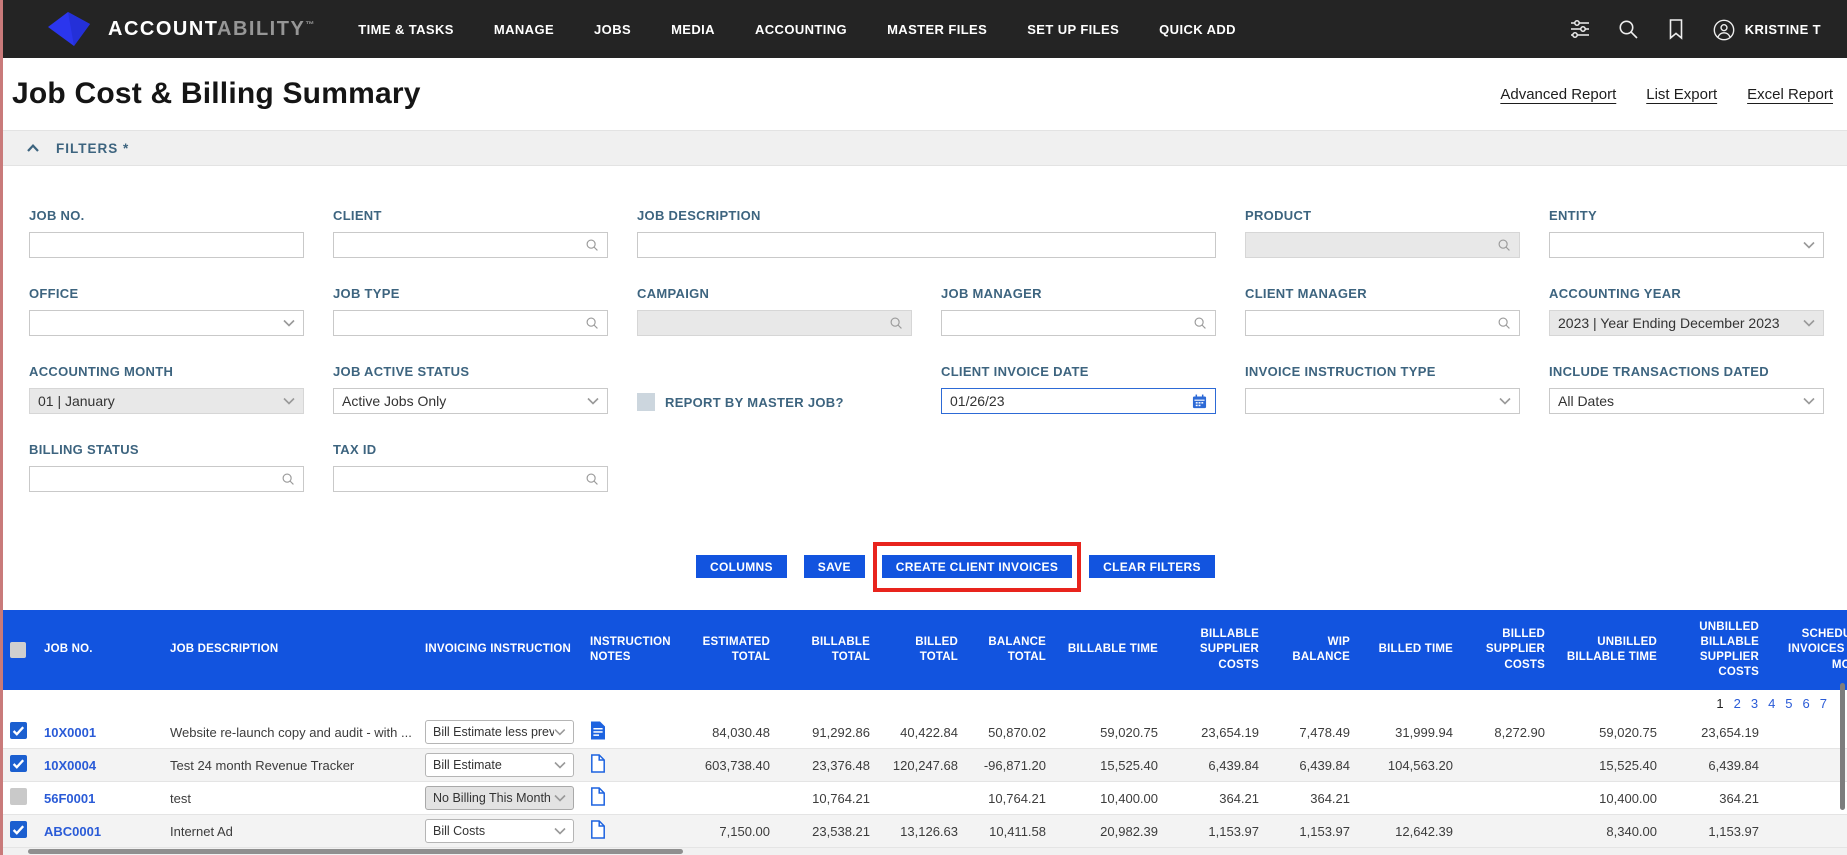 The image size is (1847, 855). I want to click on campaign-input, so click(774, 323).